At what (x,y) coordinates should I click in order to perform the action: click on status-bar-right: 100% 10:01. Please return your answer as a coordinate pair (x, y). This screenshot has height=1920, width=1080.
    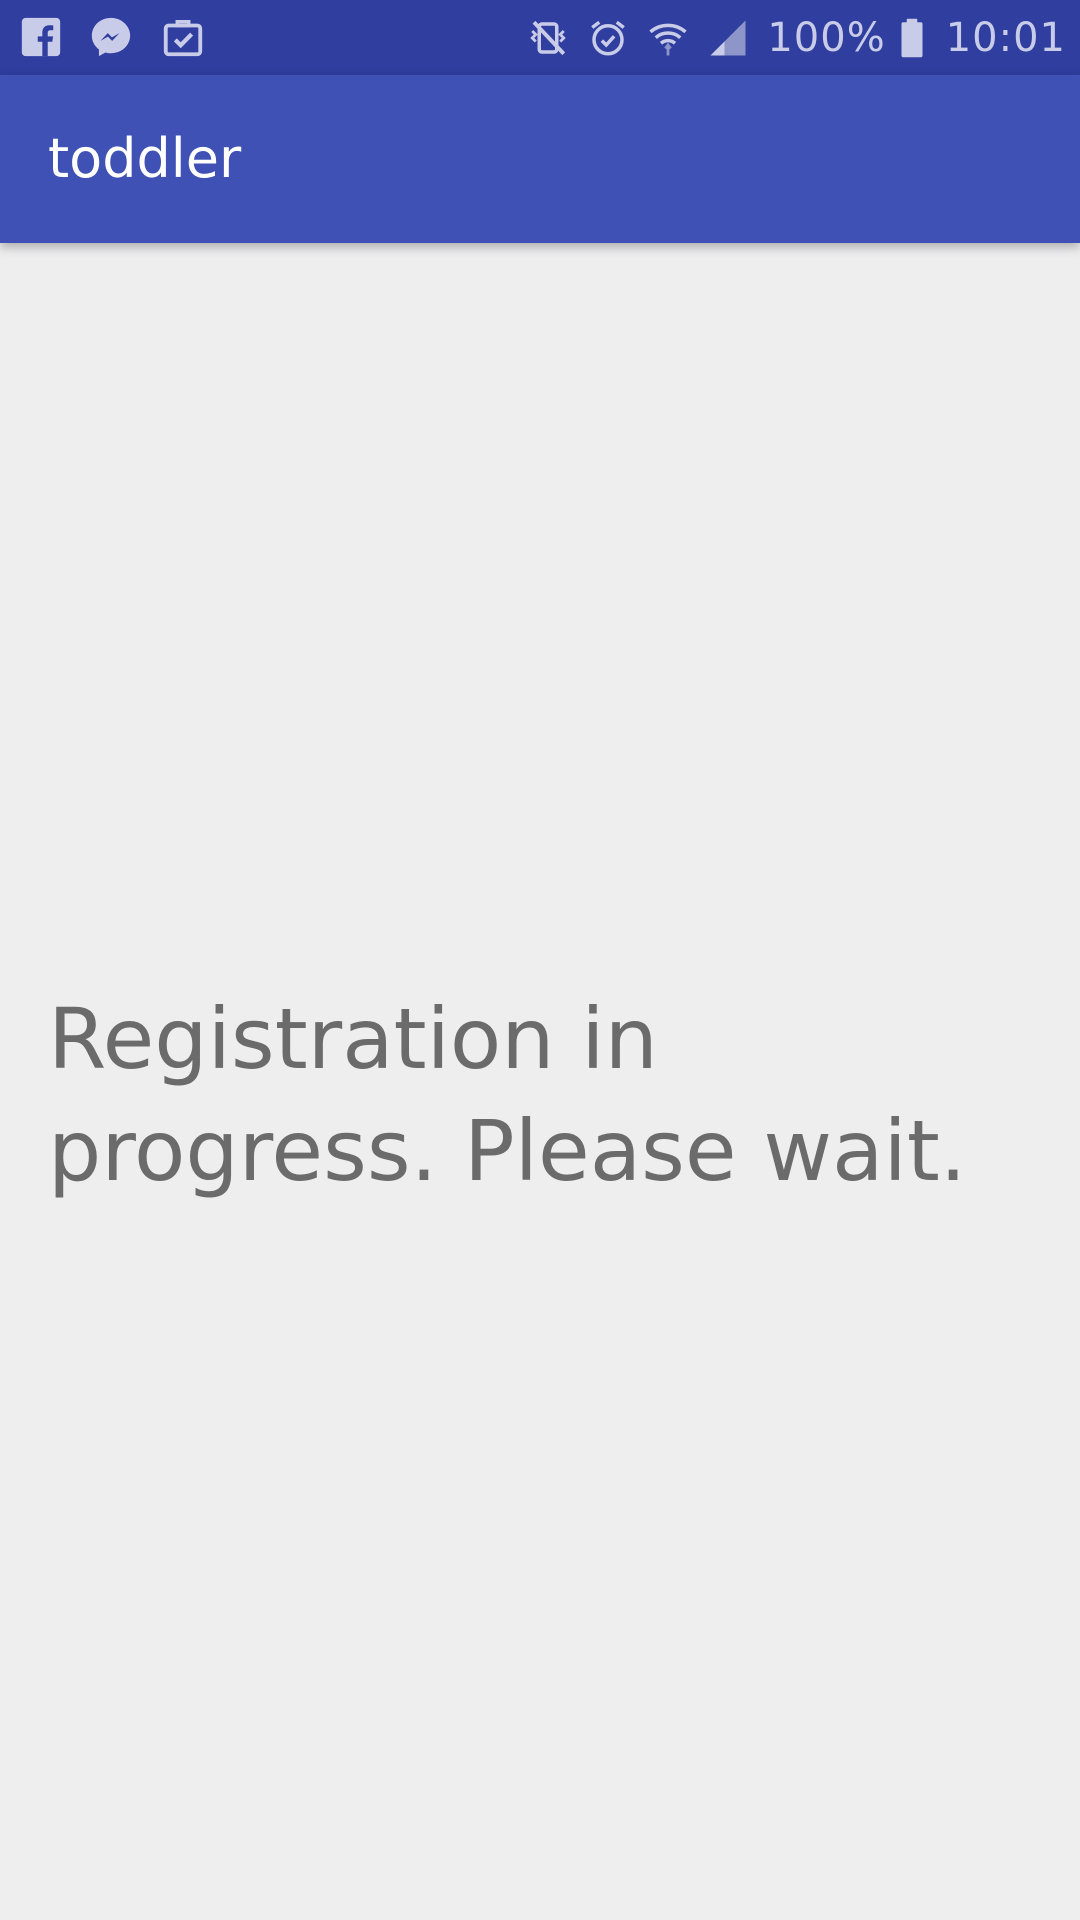
    Looking at the image, I should click on (787, 37).